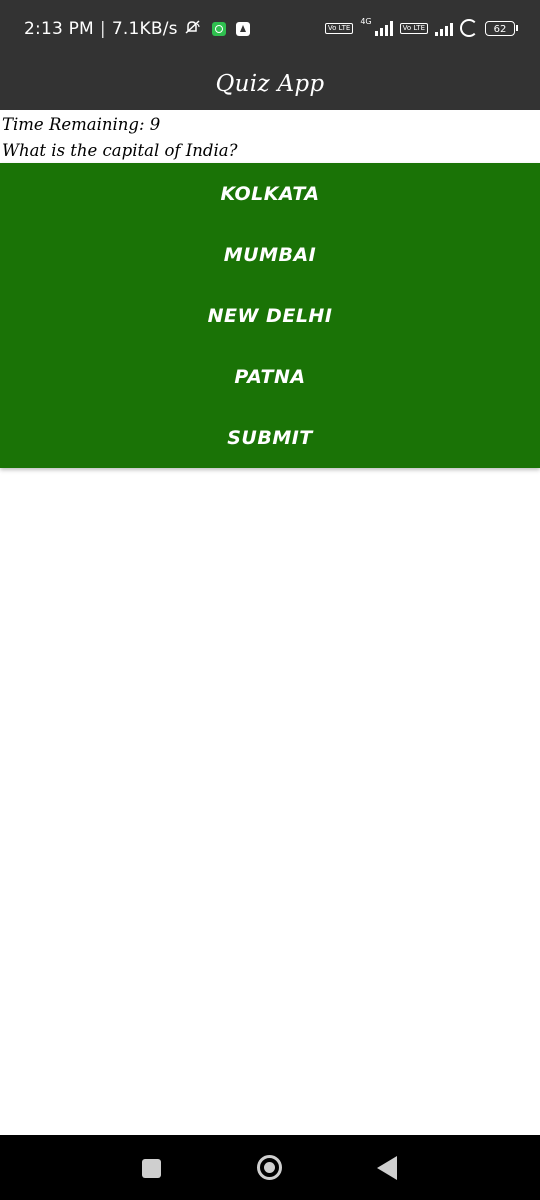  I want to click on battery-level: 62, so click(500, 28).